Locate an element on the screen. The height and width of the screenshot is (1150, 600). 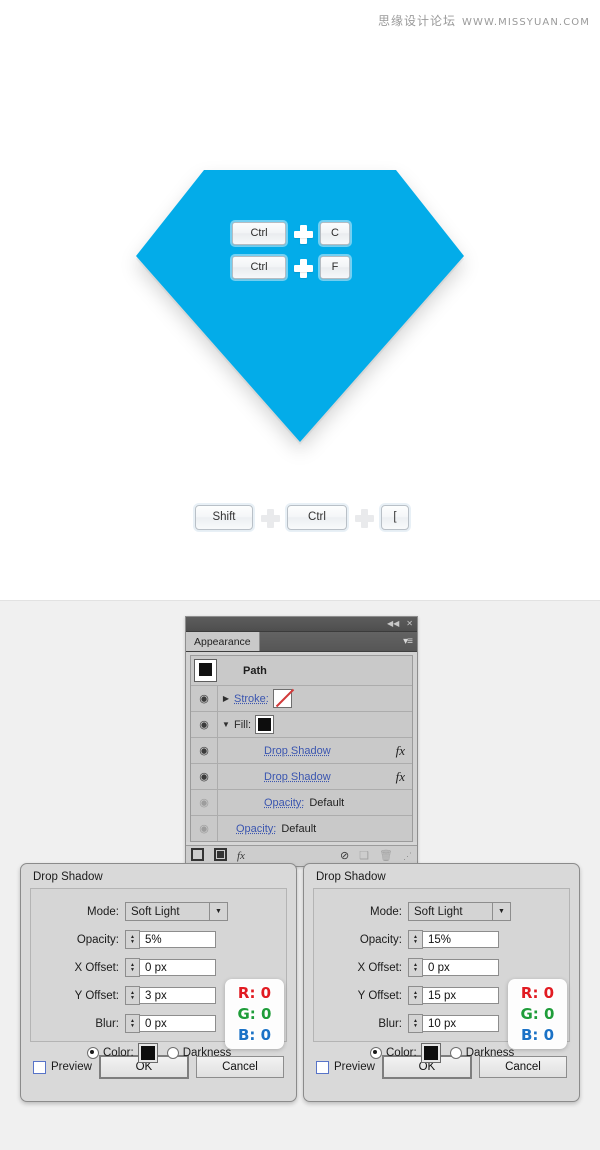
form-row-mode: Mode: Soft Light ▼ is located at coordinates (158, 911).